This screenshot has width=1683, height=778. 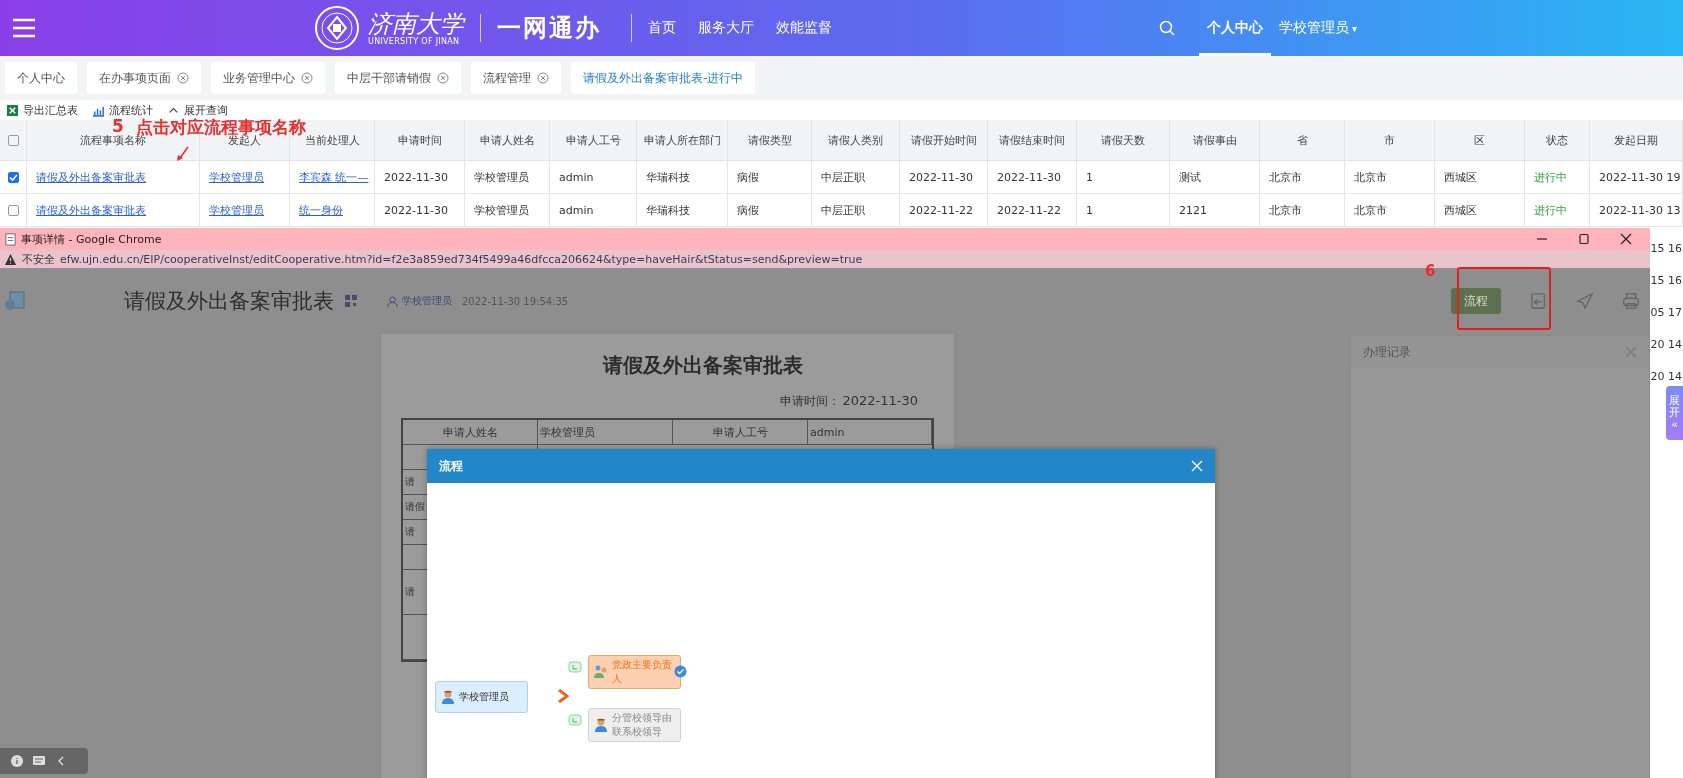 What do you see at coordinates (740, 432) in the screenshot?
I see `form-cell: 申请人工号` at bounding box center [740, 432].